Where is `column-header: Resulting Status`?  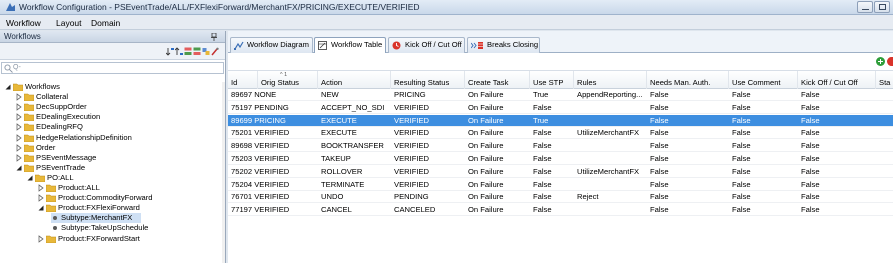
column-header: Resulting Status is located at coordinates (428, 80).